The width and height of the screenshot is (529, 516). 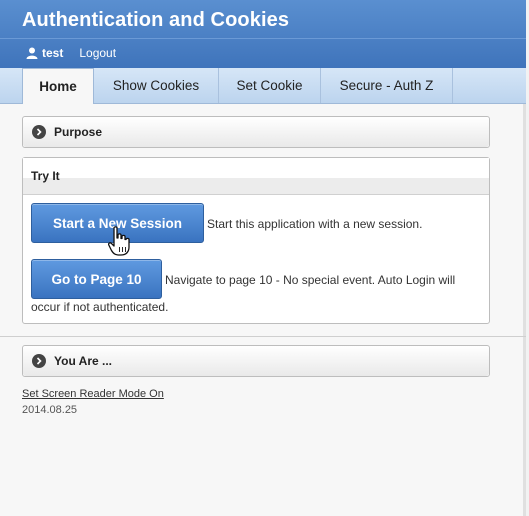 What do you see at coordinates (118, 241) in the screenshot?
I see `hand-pointer-icon` at bounding box center [118, 241].